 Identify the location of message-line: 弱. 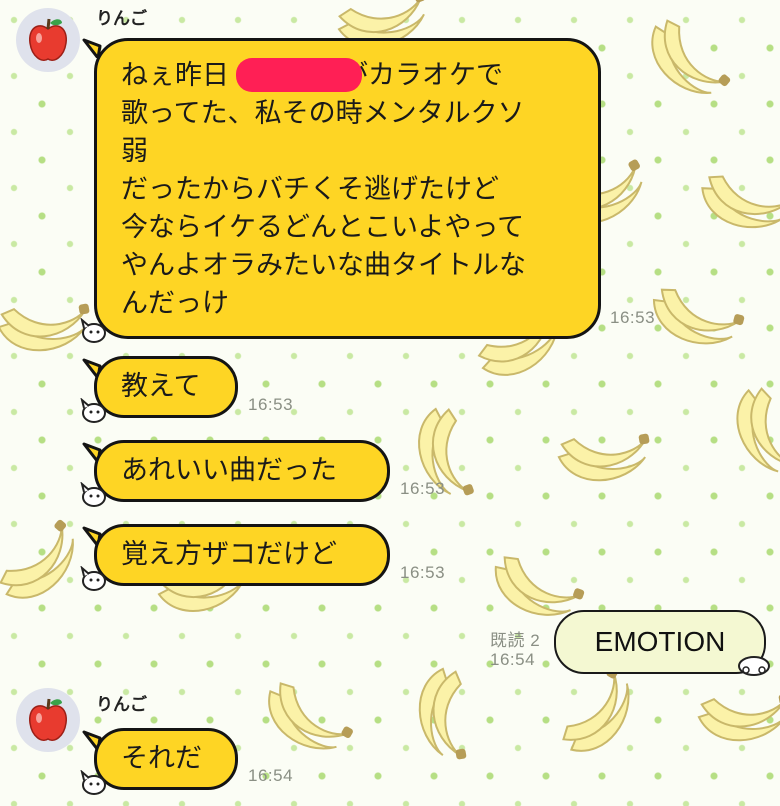
(134, 151).